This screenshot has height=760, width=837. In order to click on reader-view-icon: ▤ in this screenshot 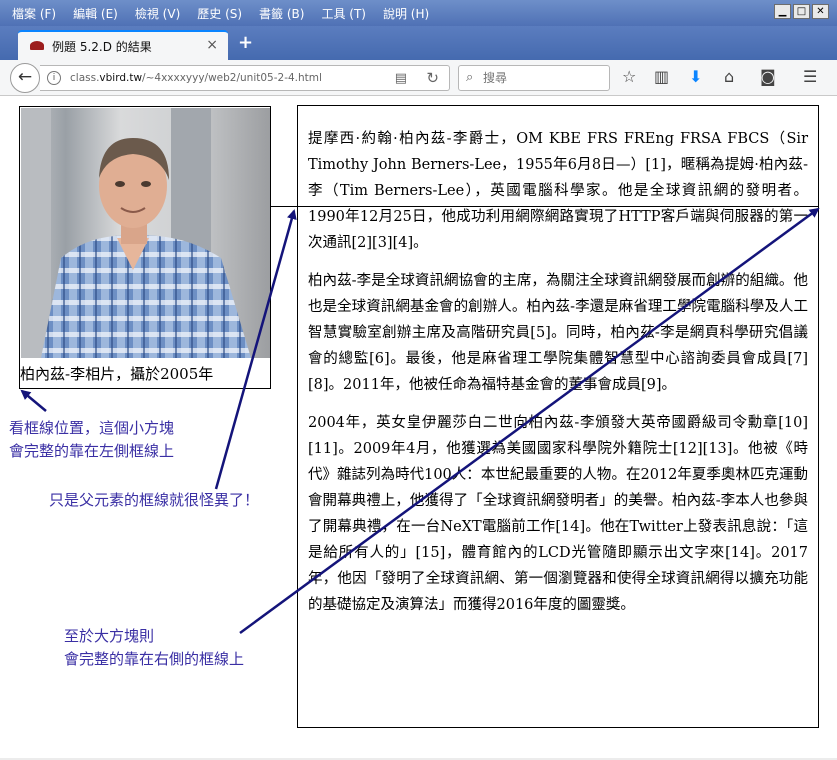, I will do `click(401, 78)`.